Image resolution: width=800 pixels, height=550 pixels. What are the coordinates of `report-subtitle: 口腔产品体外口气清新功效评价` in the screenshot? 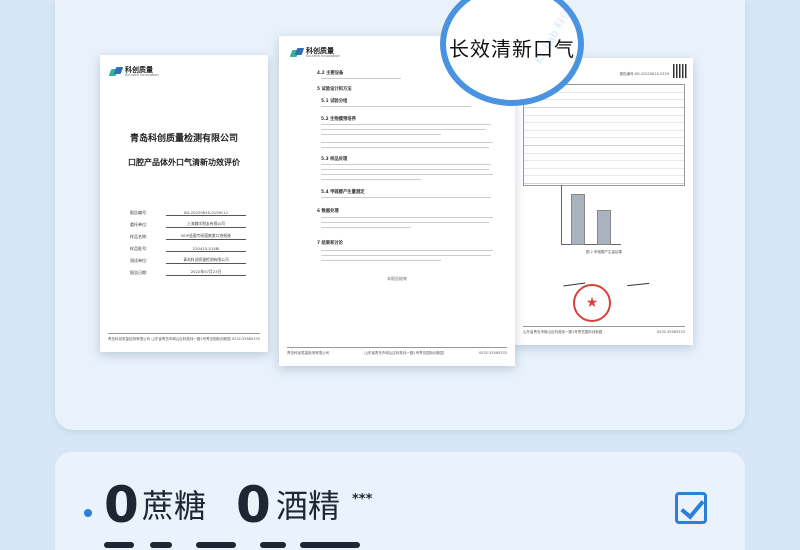 It's located at (184, 162).